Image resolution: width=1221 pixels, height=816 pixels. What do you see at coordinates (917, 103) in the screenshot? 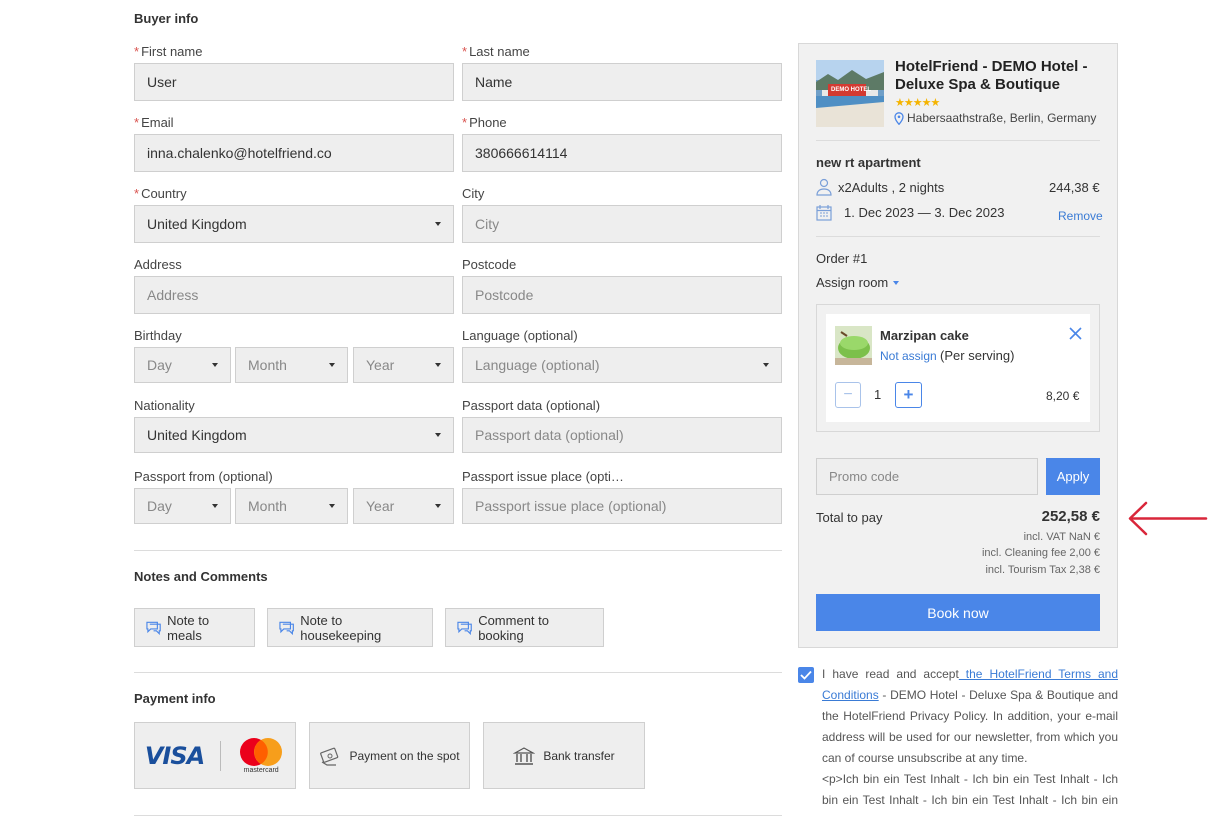
I see `hotel-stars: ★★★★★` at bounding box center [917, 103].